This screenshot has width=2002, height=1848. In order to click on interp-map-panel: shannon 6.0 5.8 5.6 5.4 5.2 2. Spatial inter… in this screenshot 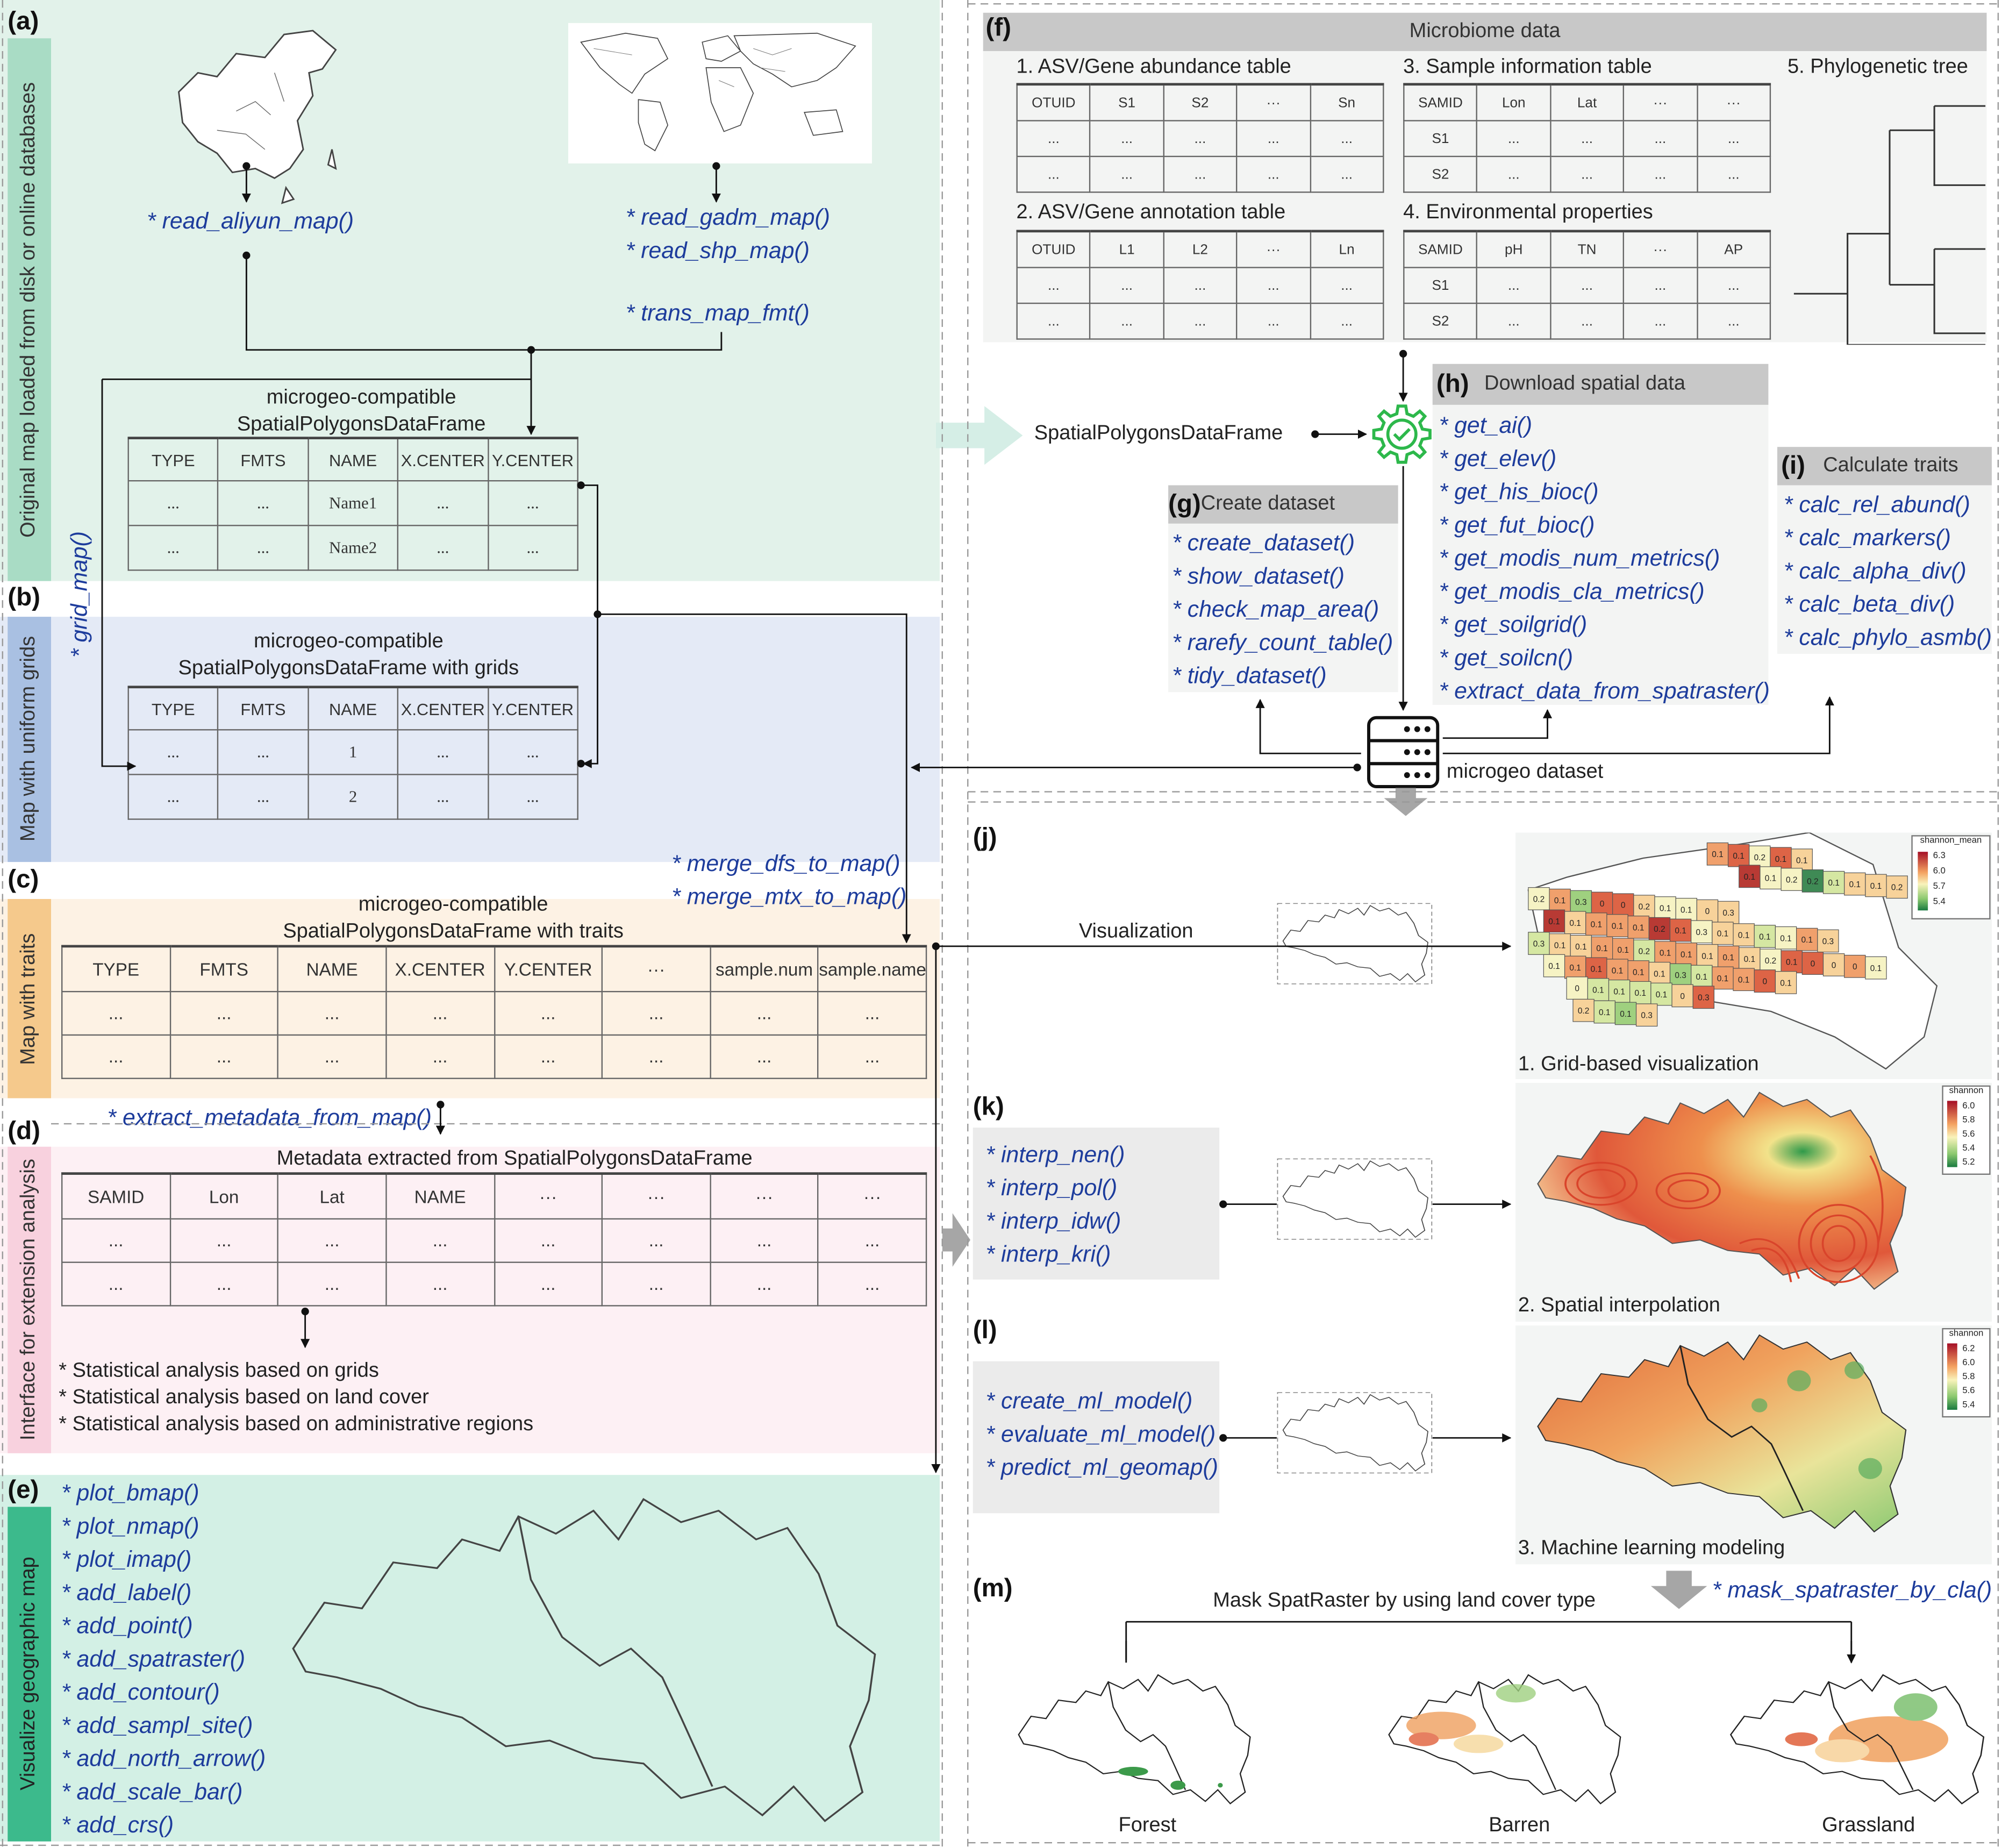, I will do `click(1754, 1202)`.